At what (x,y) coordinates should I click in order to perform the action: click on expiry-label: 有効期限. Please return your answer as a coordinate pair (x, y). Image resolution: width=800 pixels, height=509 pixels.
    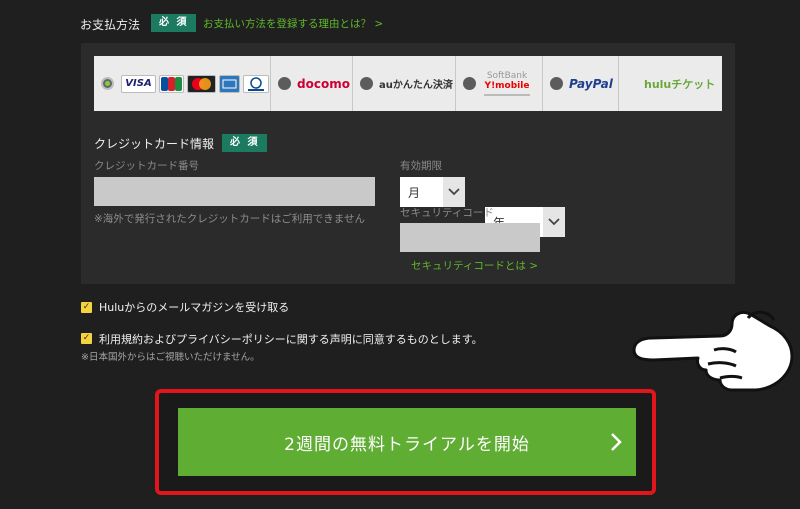
    Looking at the image, I should click on (421, 166).